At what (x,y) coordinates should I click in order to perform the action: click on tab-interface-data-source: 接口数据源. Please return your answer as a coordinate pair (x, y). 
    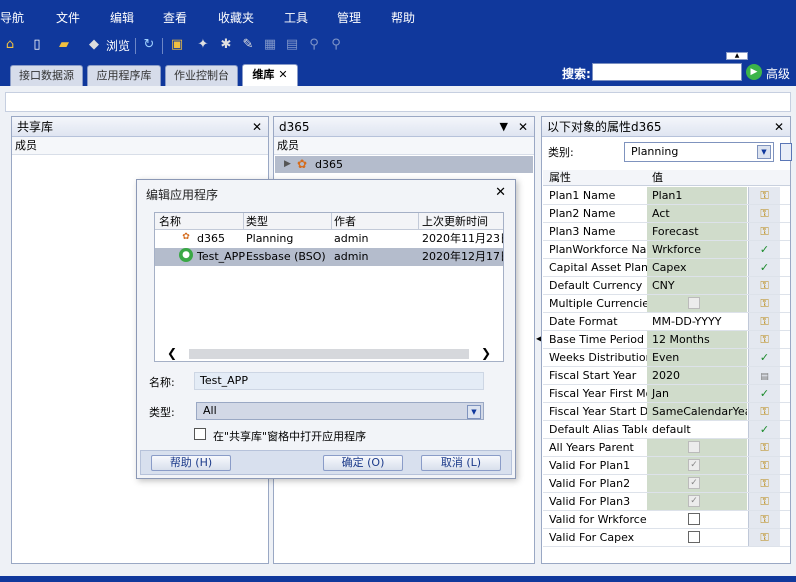
    Looking at the image, I should click on (46, 75).